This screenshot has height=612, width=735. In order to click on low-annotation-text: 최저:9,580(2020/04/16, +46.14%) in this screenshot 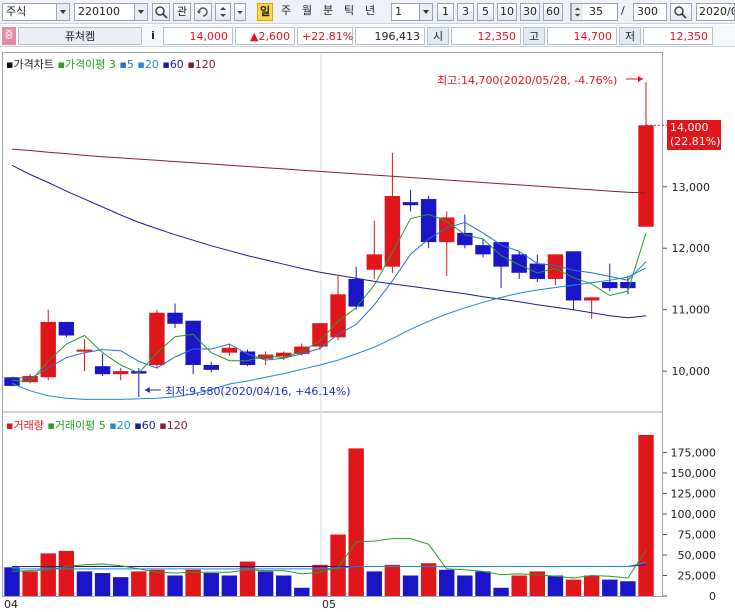, I will do `click(258, 391)`.